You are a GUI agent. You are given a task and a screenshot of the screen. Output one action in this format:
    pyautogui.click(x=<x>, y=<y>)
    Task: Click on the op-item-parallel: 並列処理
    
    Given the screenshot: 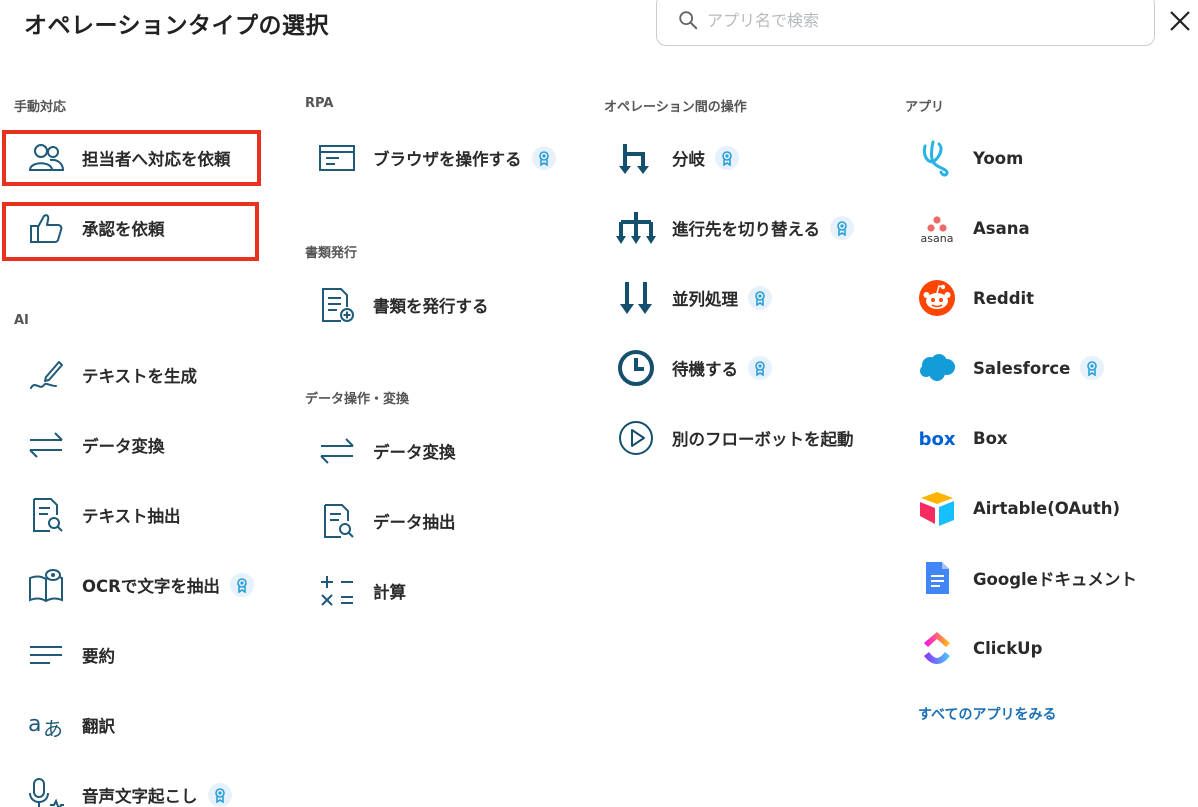 What is the action you would take?
    pyautogui.click(x=694, y=298)
    